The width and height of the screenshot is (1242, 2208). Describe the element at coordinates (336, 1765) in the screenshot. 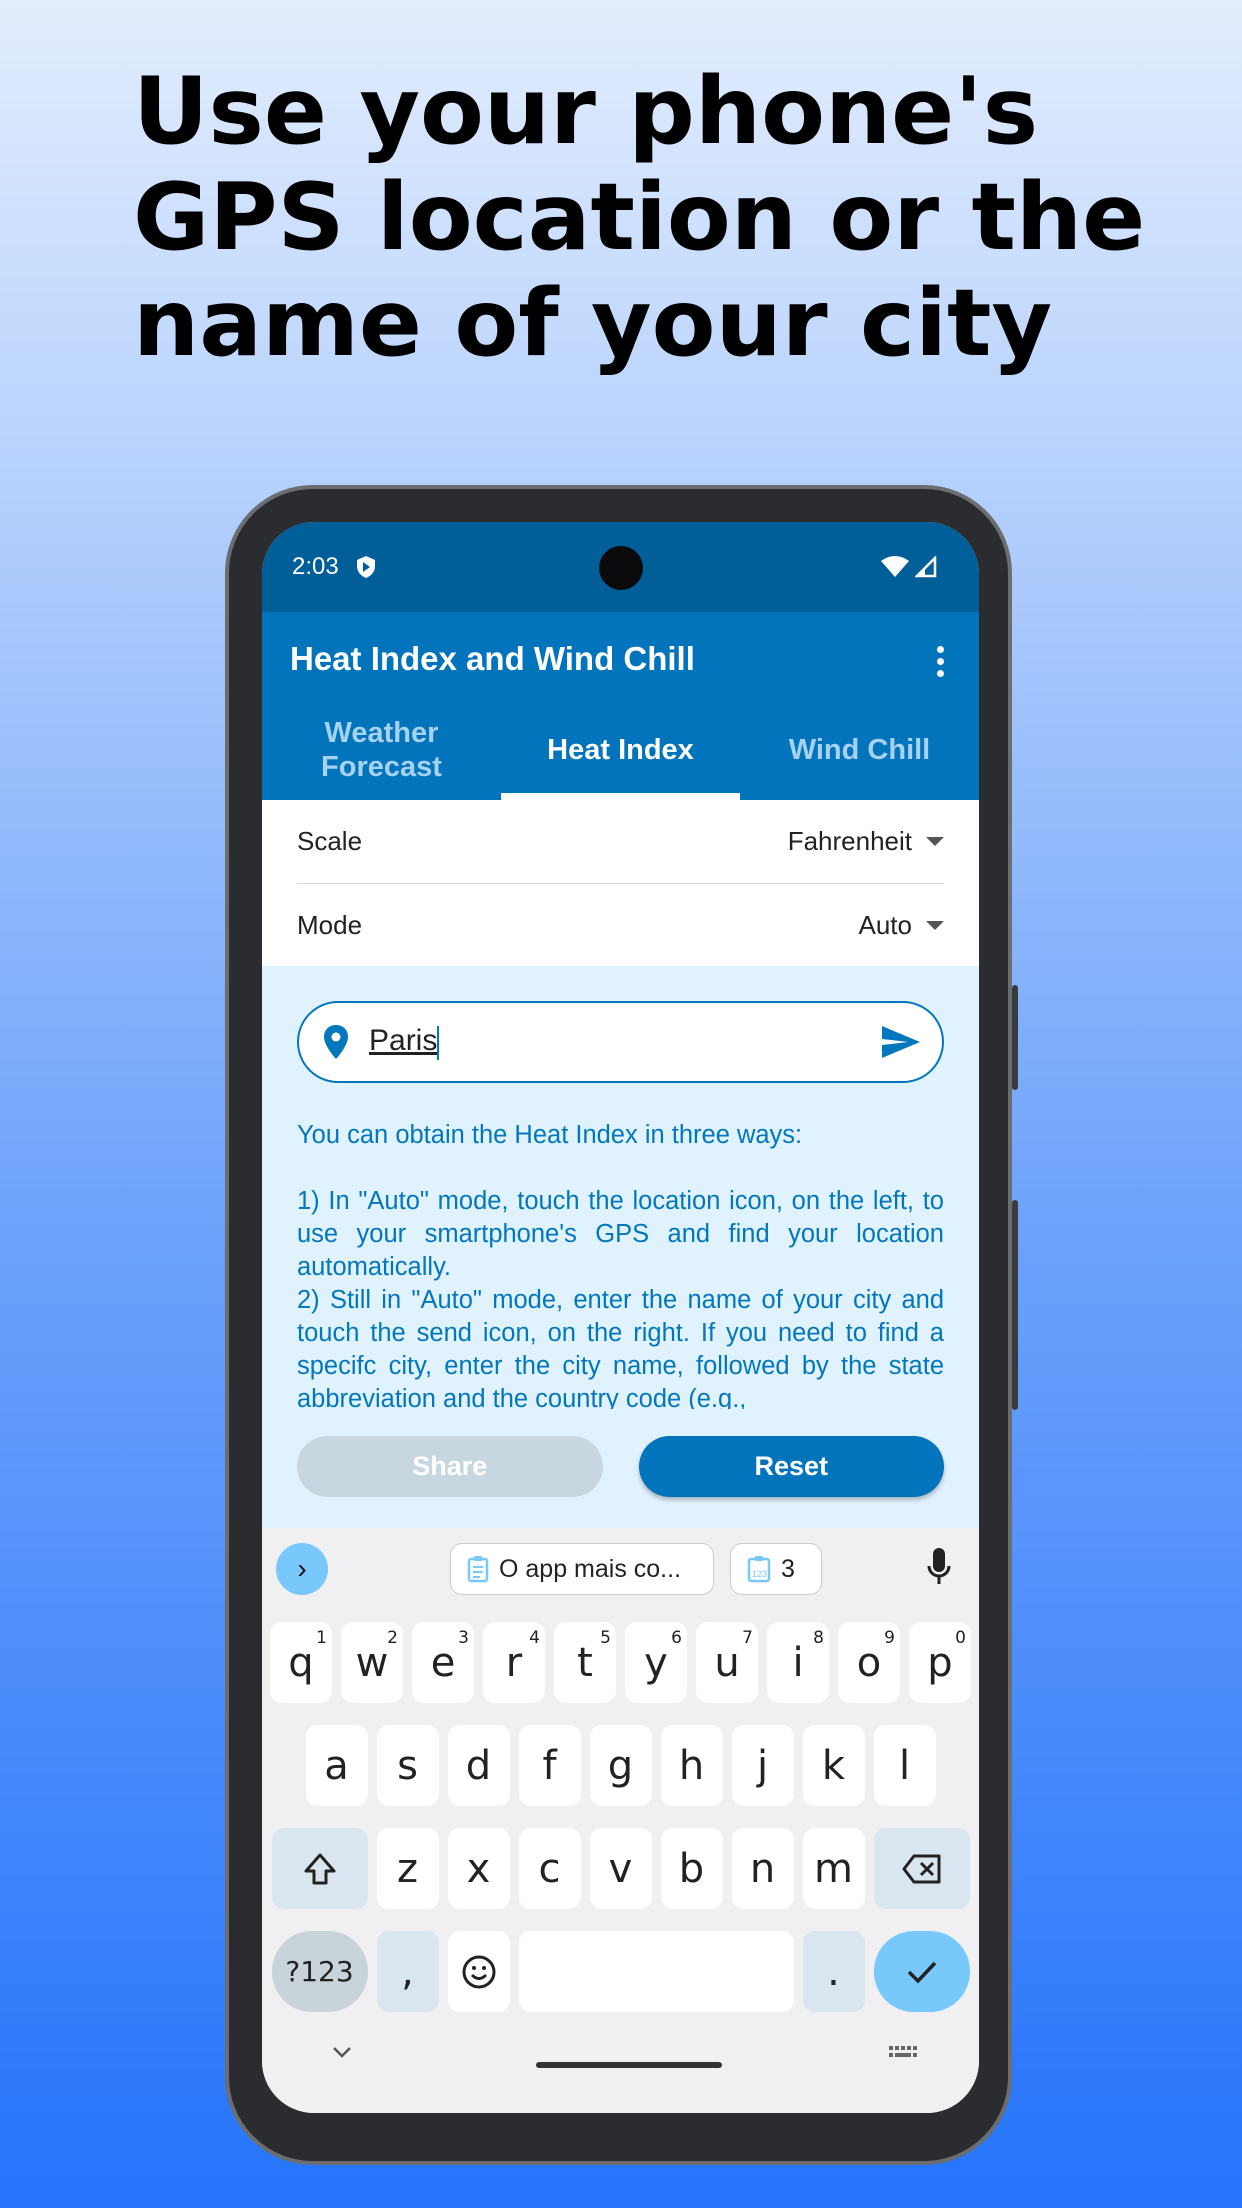

I see `key-a: a` at that location.